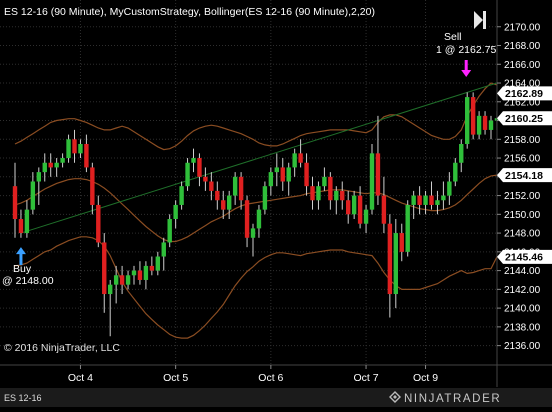  What do you see at coordinates (522, 46) in the screenshot?
I see `y-tick-label: 2168.00` at bounding box center [522, 46].